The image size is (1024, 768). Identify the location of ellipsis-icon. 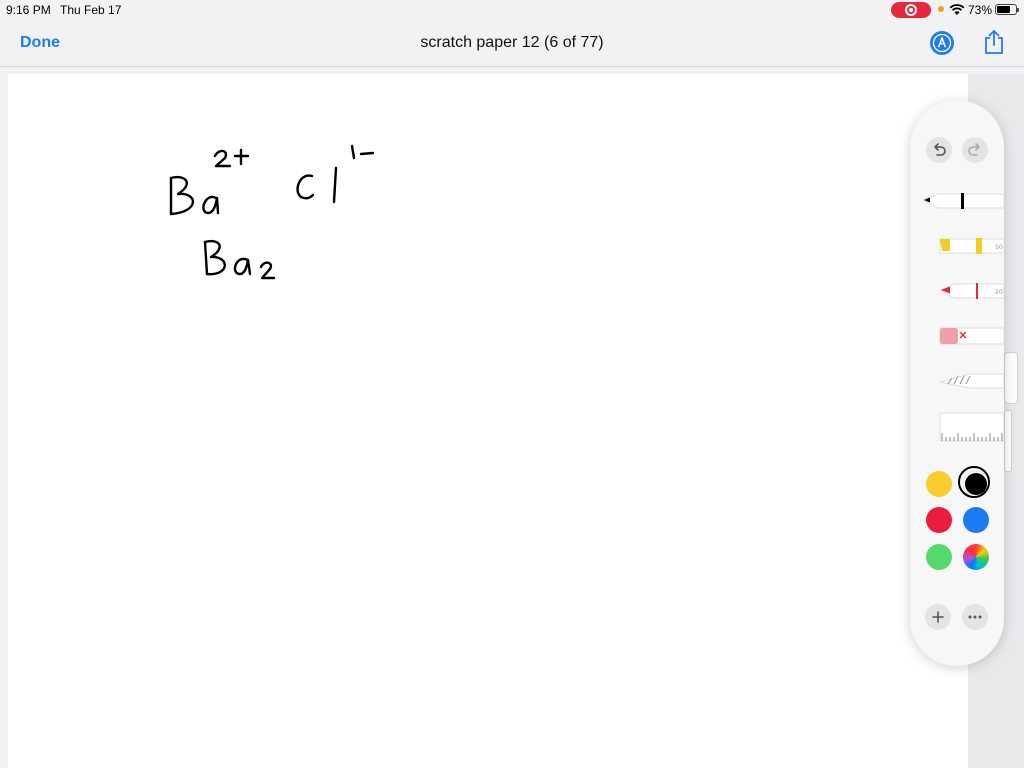
(975, 617).